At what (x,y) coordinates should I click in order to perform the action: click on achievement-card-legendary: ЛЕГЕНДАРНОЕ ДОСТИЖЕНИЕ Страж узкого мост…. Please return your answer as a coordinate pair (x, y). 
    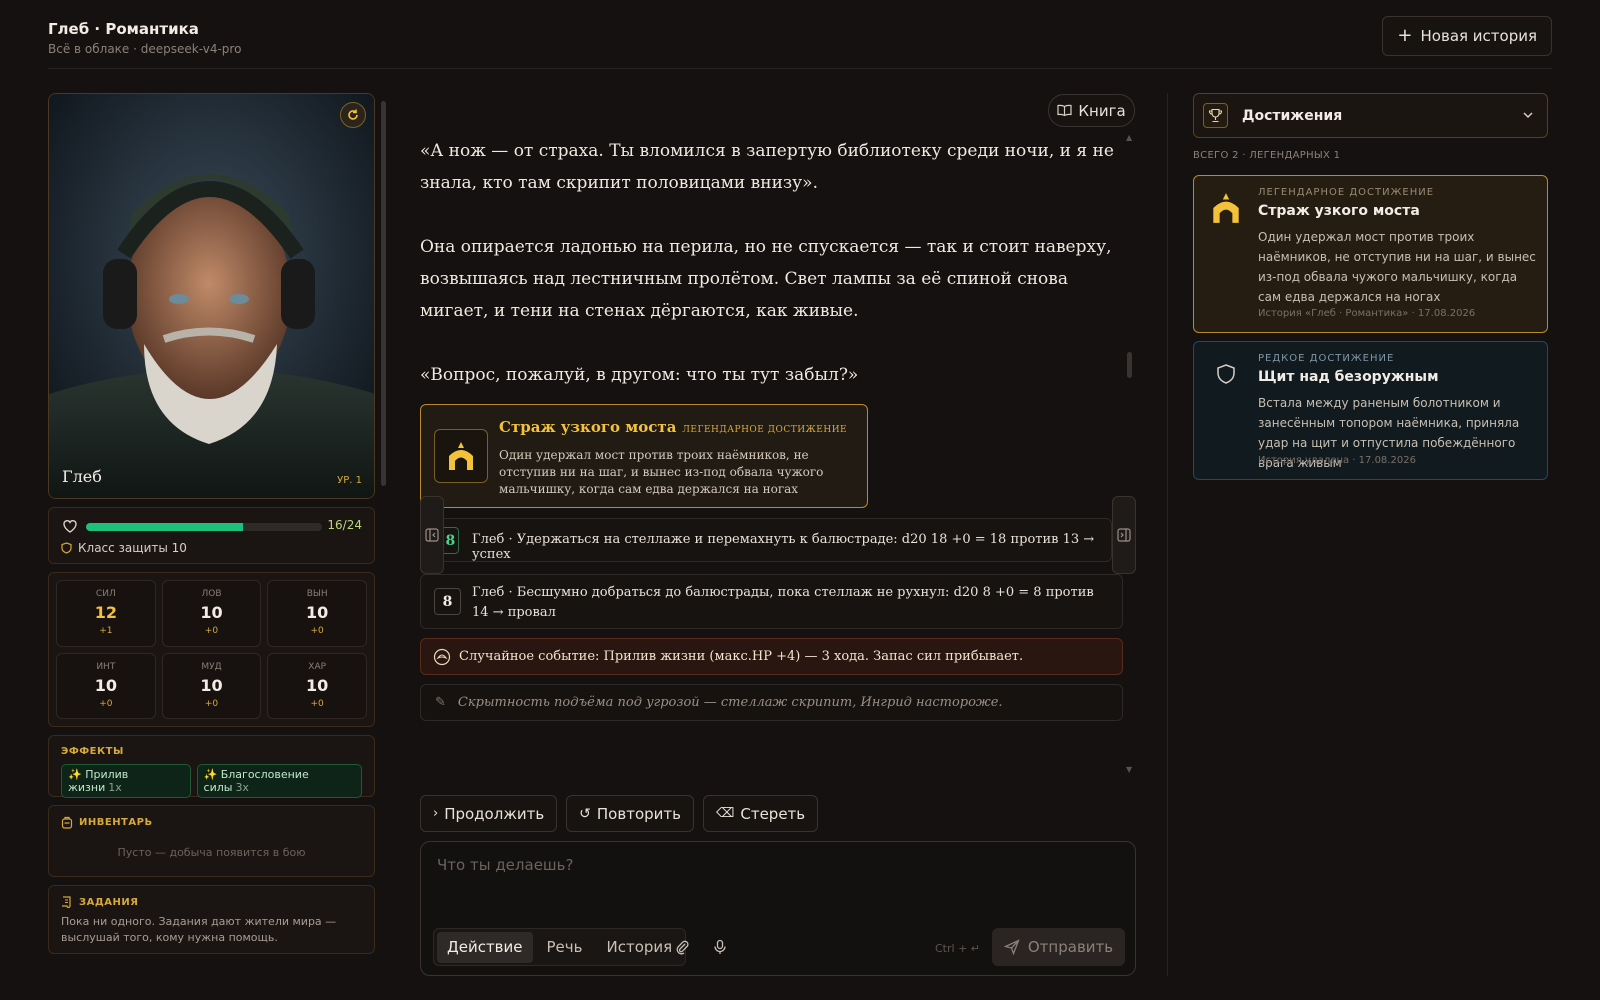
    Looking at the image, I should click on (1370, 254).